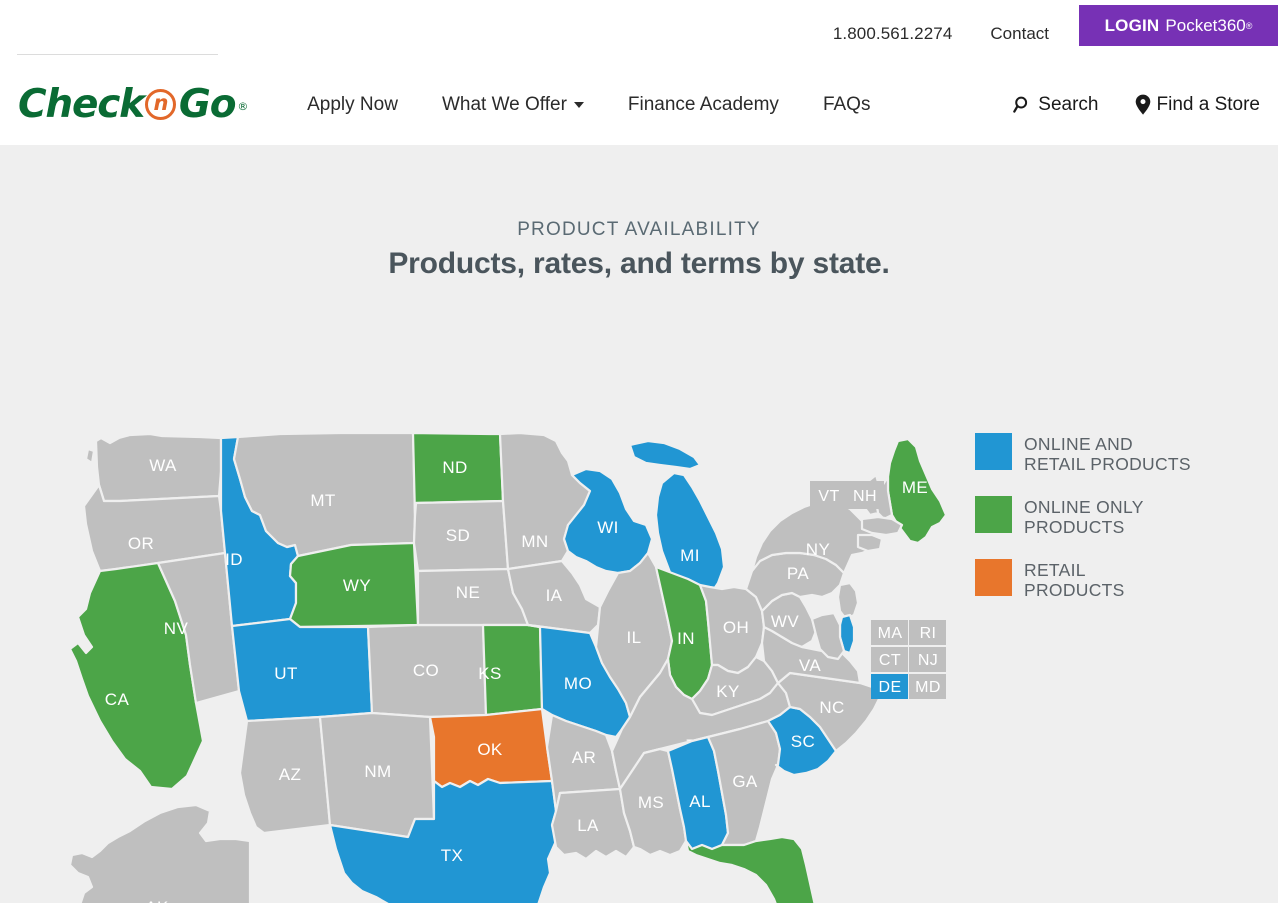  I want to click on legend-label: ONLINE ONLY PRODUCTS, so click(1084, 517).